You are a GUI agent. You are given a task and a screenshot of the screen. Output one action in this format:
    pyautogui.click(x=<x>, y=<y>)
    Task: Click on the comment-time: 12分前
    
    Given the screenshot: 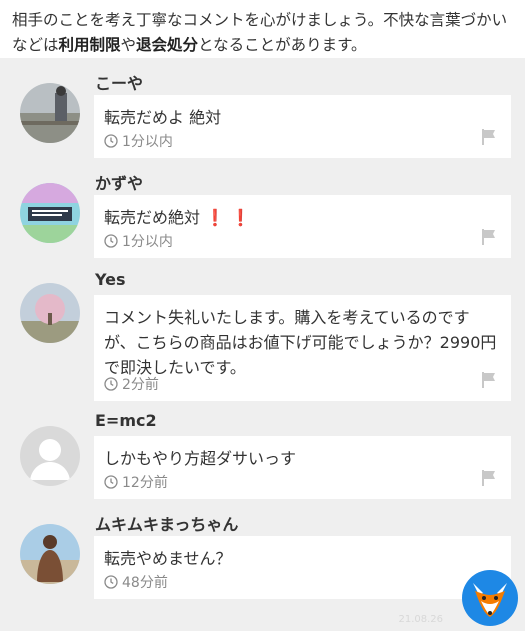 What is the action you would take?
    pyautogui.click(x=136, y=482)
    